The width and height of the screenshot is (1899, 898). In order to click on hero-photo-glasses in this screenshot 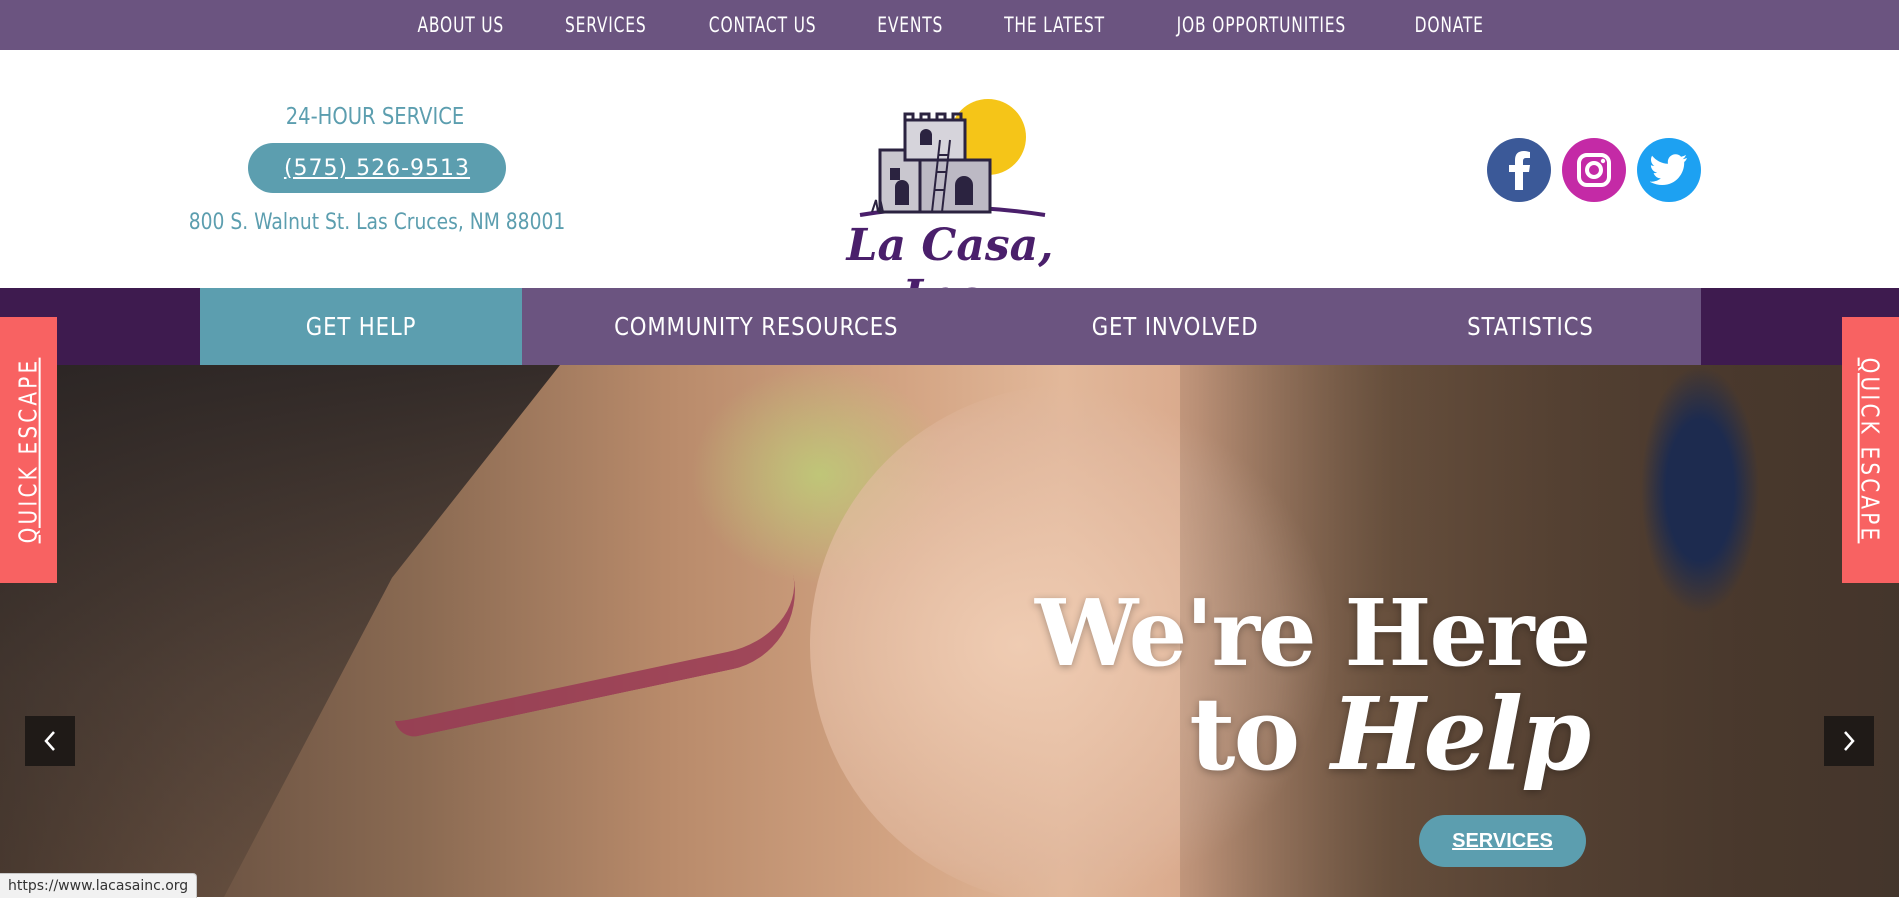, I will do `click(590, 629)`.